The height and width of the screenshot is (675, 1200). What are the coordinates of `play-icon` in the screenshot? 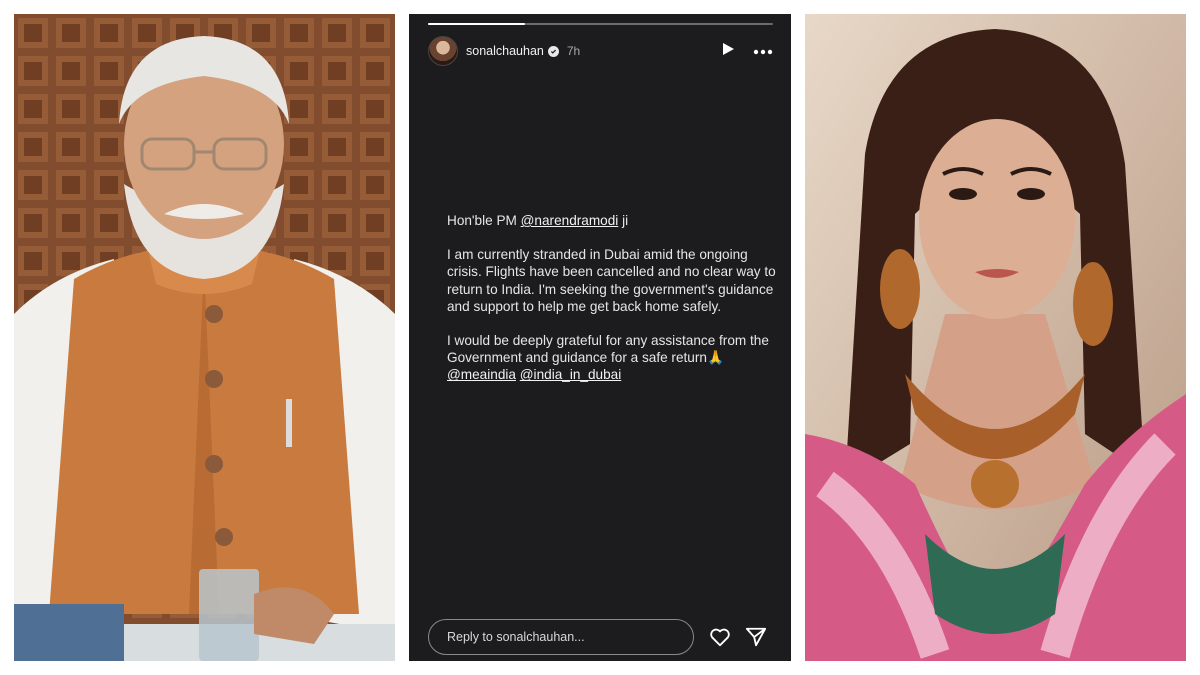 It's located at (728, 51).